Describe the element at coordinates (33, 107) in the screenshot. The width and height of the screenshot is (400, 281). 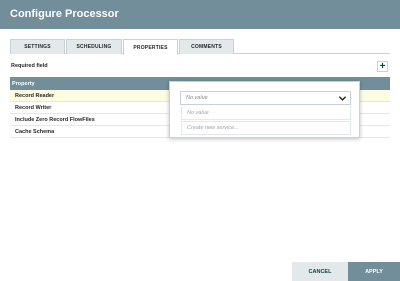
I see `property-name: Record Writer` at that location.